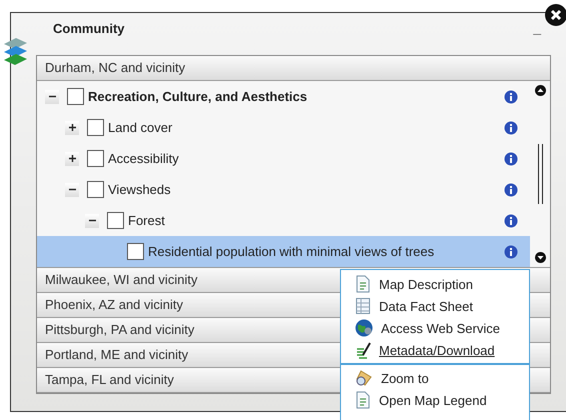  What do you see at coordinates (198, 96) in the screenshot?
I see `layer-label: Recreation, Culture, and Aesthetics` at bounding box center [198, 96].